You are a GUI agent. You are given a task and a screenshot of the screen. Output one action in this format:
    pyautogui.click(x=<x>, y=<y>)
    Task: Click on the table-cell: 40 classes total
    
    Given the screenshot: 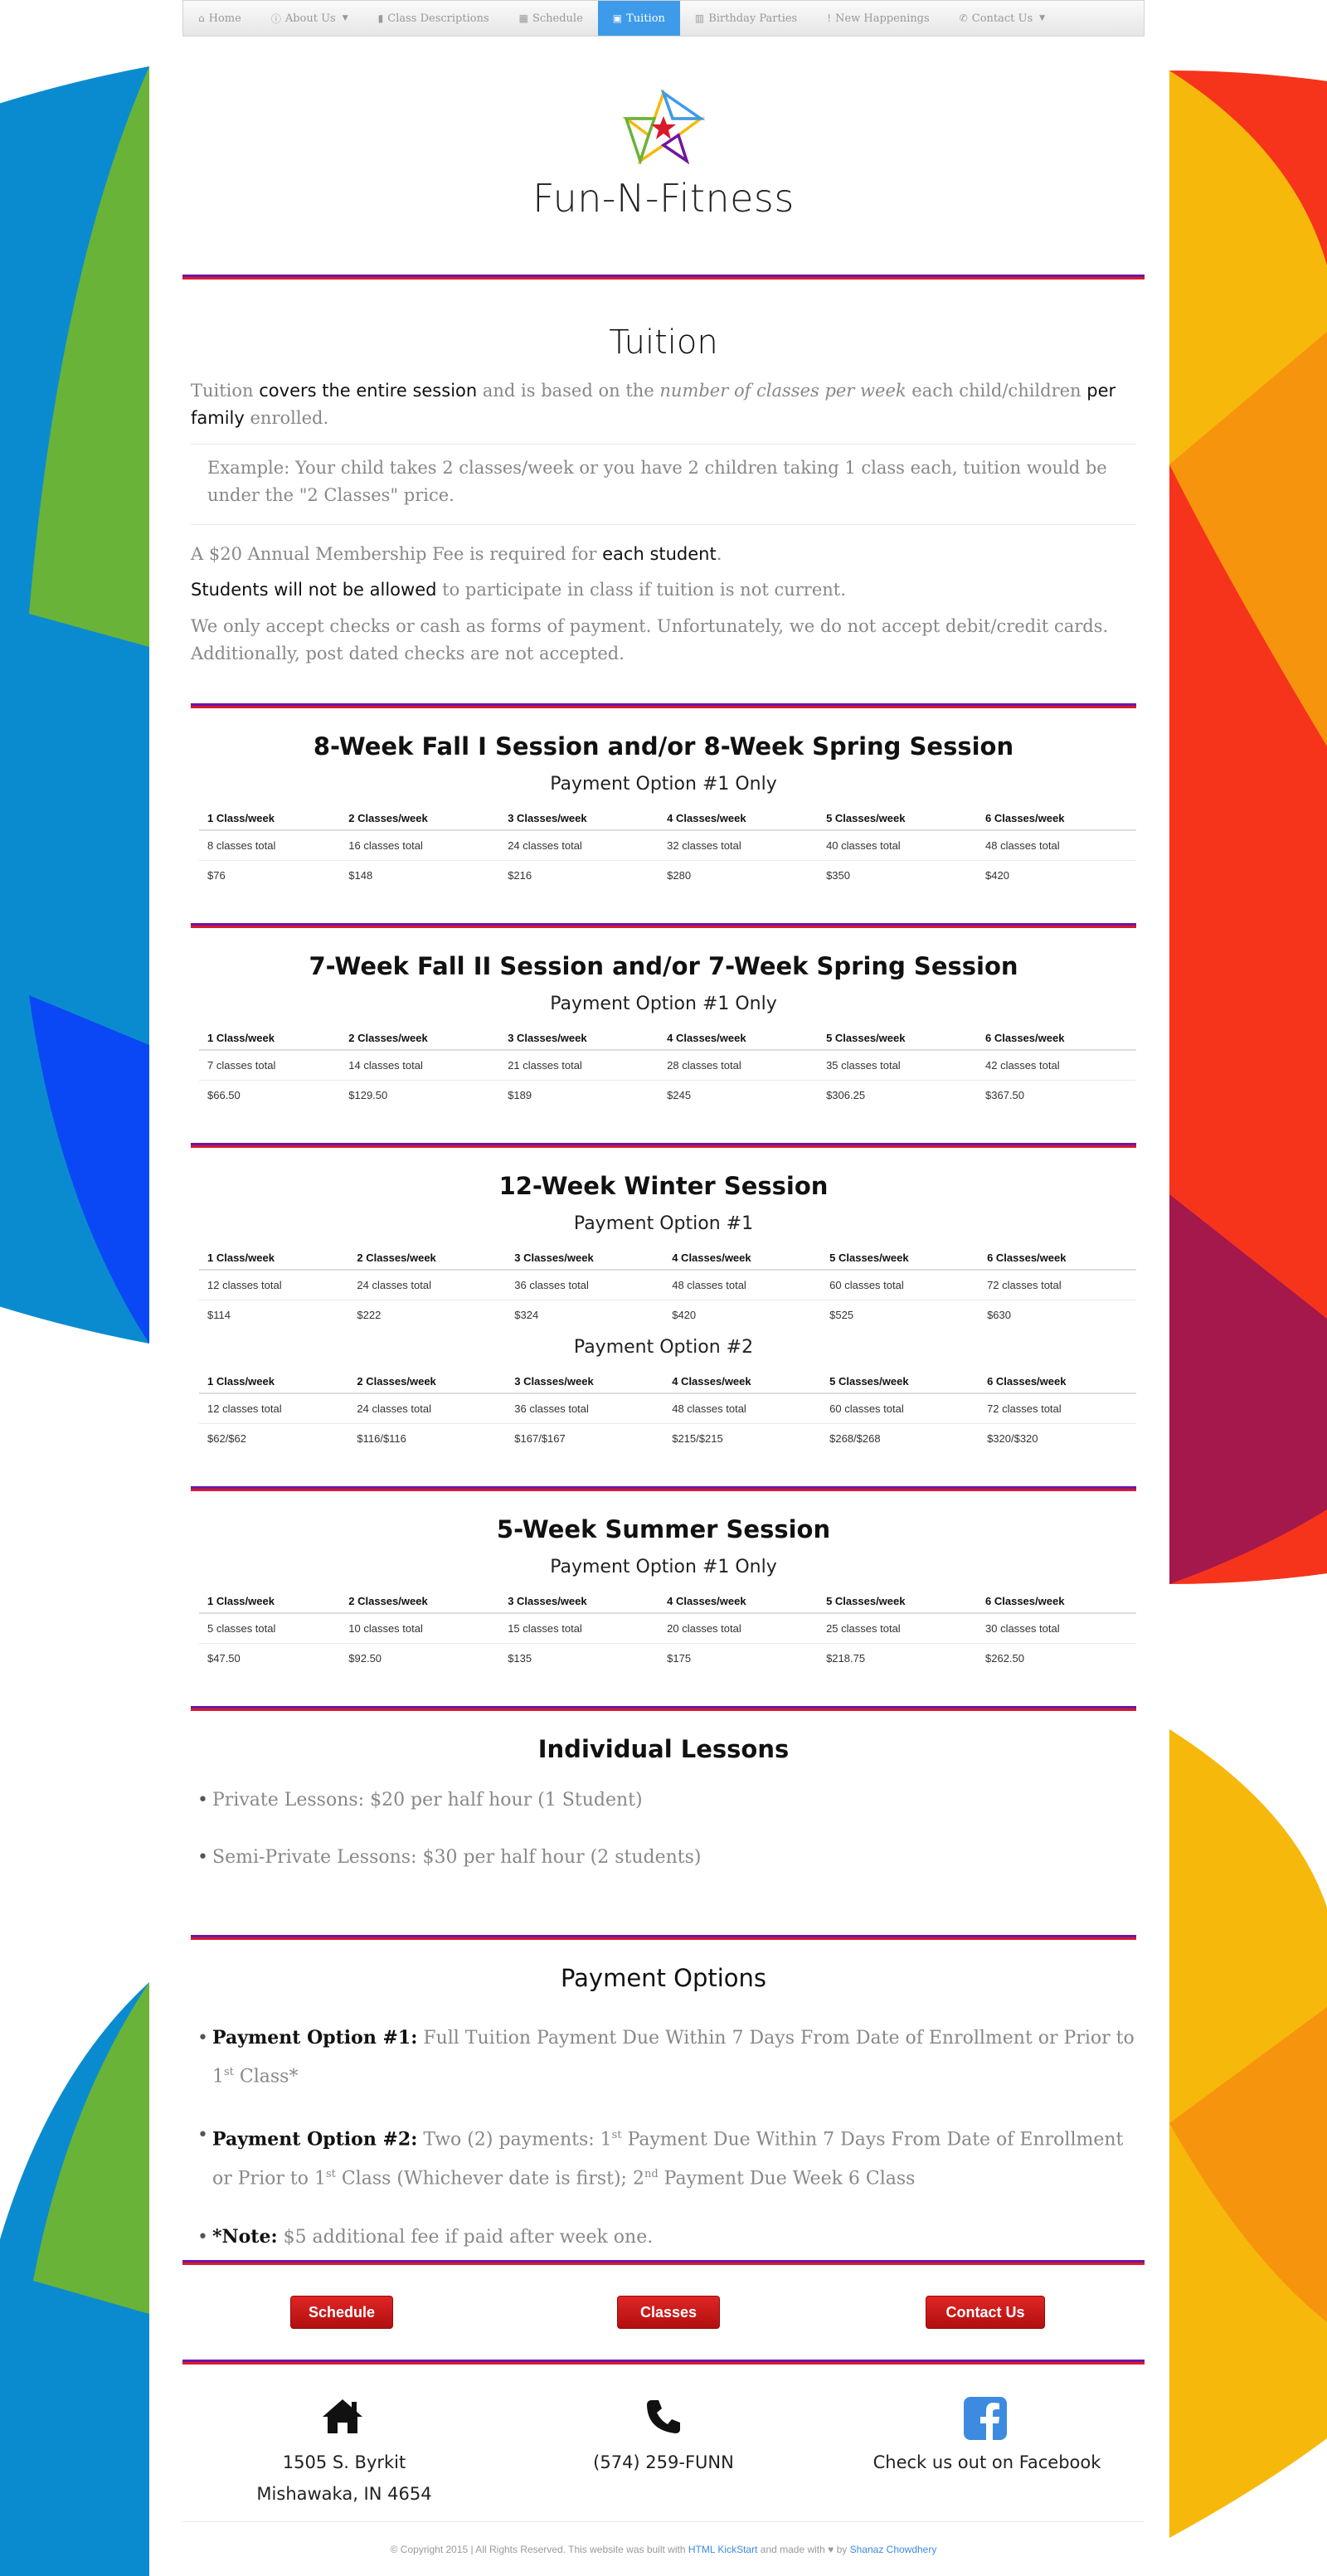 What is the action you would take?
    pyautogui.click(x=898, y=846)
    